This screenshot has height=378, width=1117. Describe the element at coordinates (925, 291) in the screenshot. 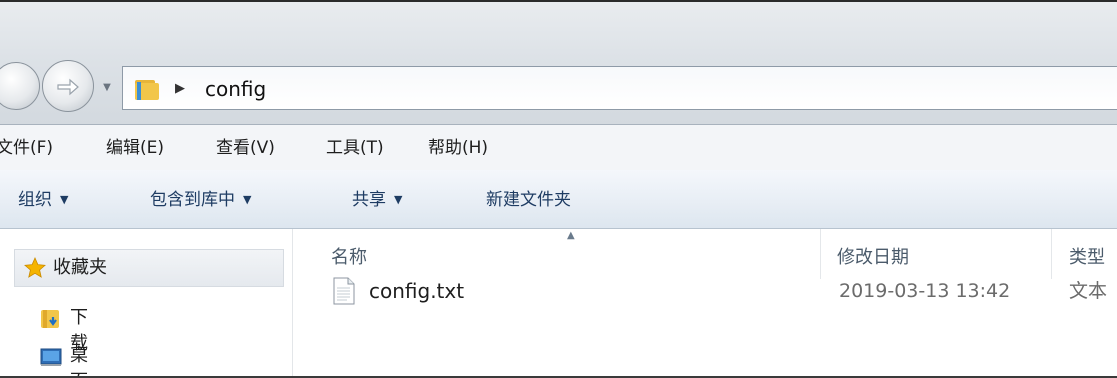

I see `file-modified-date: 2019-03-13 13:42` at that location.